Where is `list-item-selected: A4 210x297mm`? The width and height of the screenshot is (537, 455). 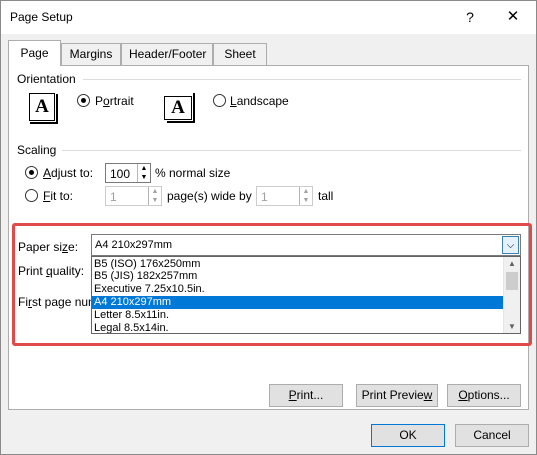 list-item-selected: A4 210x297mm is located at coordinates (297, 302).